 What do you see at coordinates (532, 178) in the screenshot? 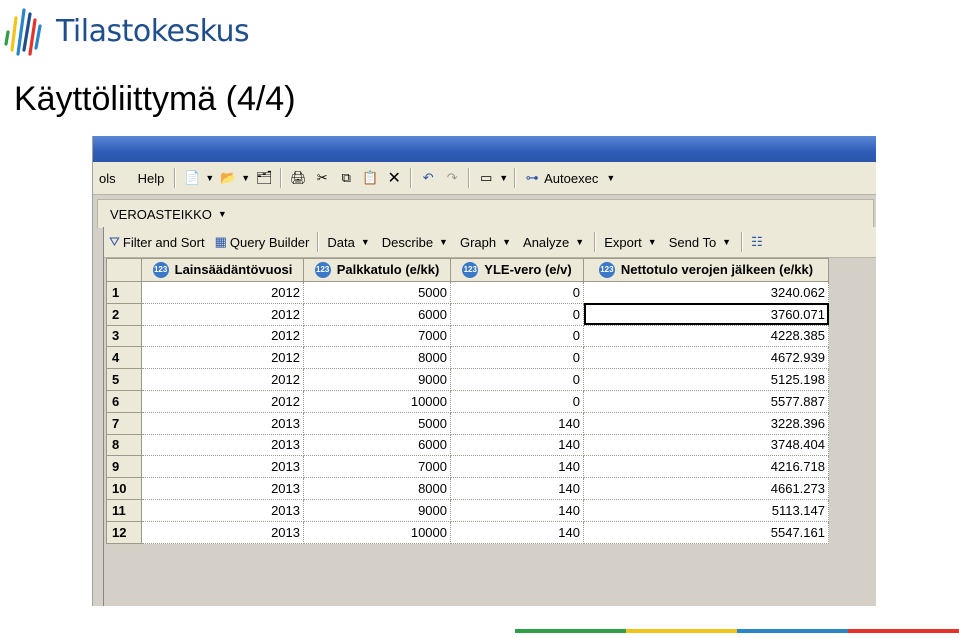
I see `process-flow-icon: ⊶` at bounding box center [532, 178].